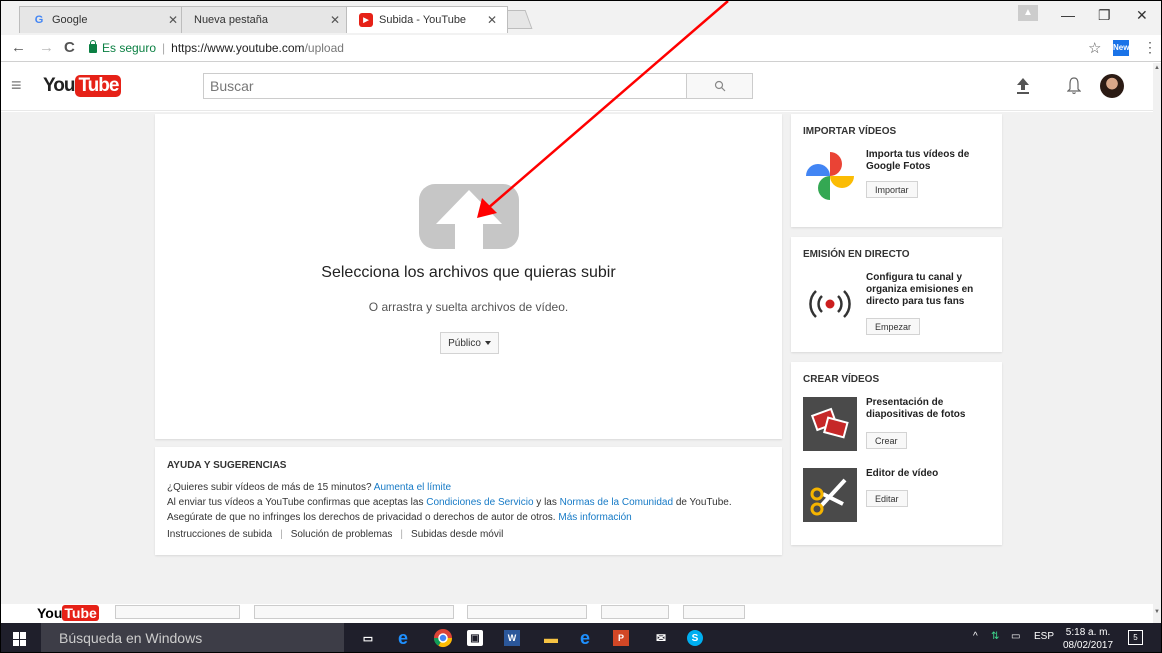 This screenshot has height=653, width=1162. What do you see at coordinates (1112, 86) in the screenshot?
I see `account-avatar` at bounding box center [1112, 86].